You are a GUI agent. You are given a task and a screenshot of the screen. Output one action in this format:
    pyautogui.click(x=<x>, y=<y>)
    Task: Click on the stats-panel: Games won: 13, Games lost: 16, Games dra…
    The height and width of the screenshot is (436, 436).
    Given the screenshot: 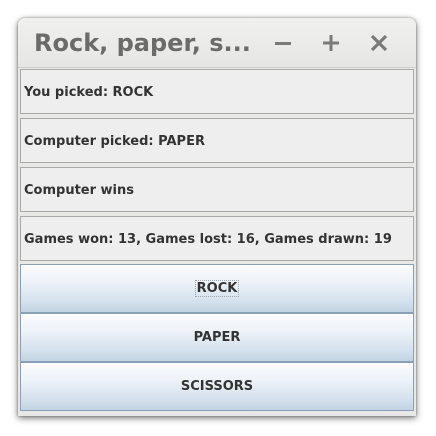 What is the action you would take?
    pyautogui.click(x=217, y=238)
    